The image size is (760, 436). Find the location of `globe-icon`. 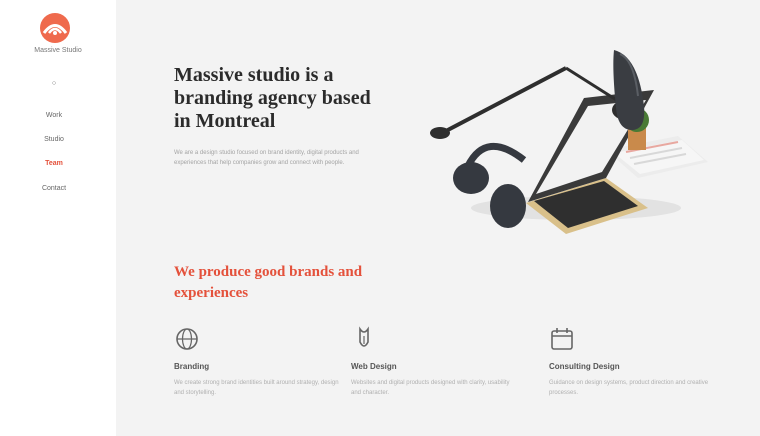

globe-icon is located at coordinates (187, 339).